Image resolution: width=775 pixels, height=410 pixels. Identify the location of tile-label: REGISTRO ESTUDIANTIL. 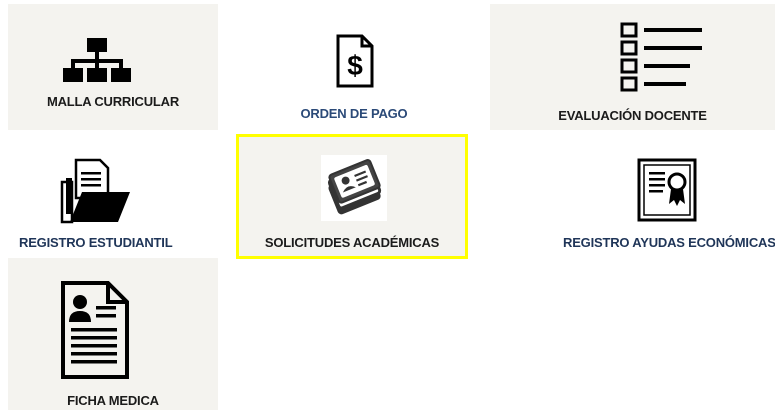
(96, 242).